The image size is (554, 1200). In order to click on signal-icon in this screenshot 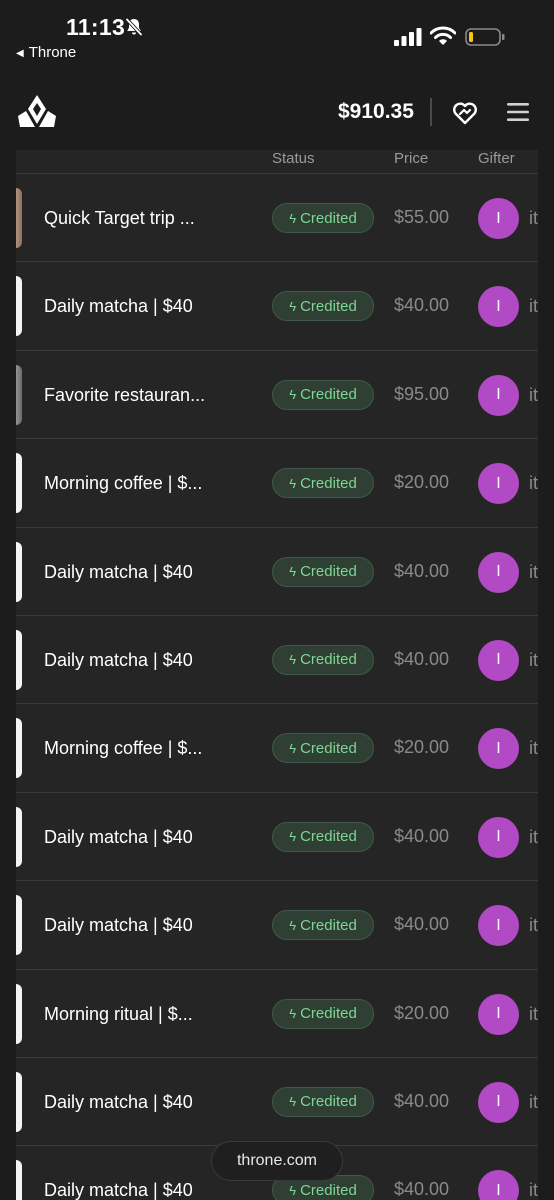, I will do `click(408, 37)`.